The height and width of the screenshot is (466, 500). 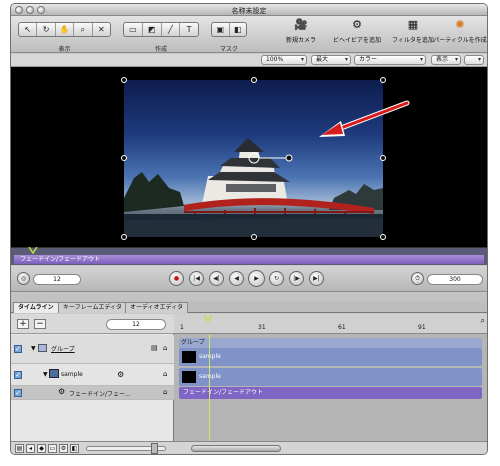 I want to click on resolution-popup: 最大, so click(x=331, y=60).